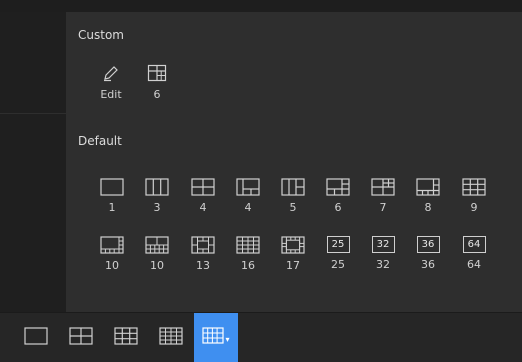 Image resolution: width=522 pixels, height=362 pixels. Describe the element at coordinates (111, 94) in the screenshot. I see `custom-edit-label: Edit` at that location.